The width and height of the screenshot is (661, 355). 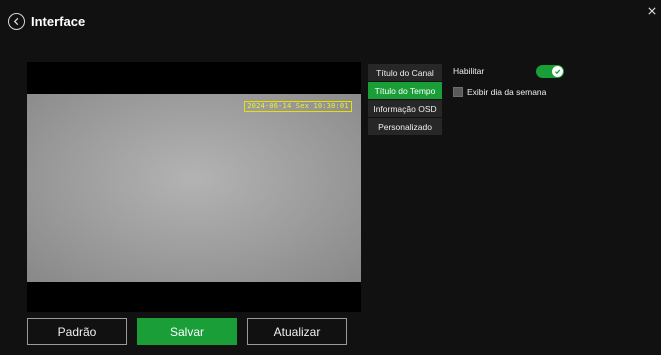 What do you see at coordinates (405, 72) in the screenshot?
I see `tab-channel-title: Título do Canal` at bounding box center [405, 72].